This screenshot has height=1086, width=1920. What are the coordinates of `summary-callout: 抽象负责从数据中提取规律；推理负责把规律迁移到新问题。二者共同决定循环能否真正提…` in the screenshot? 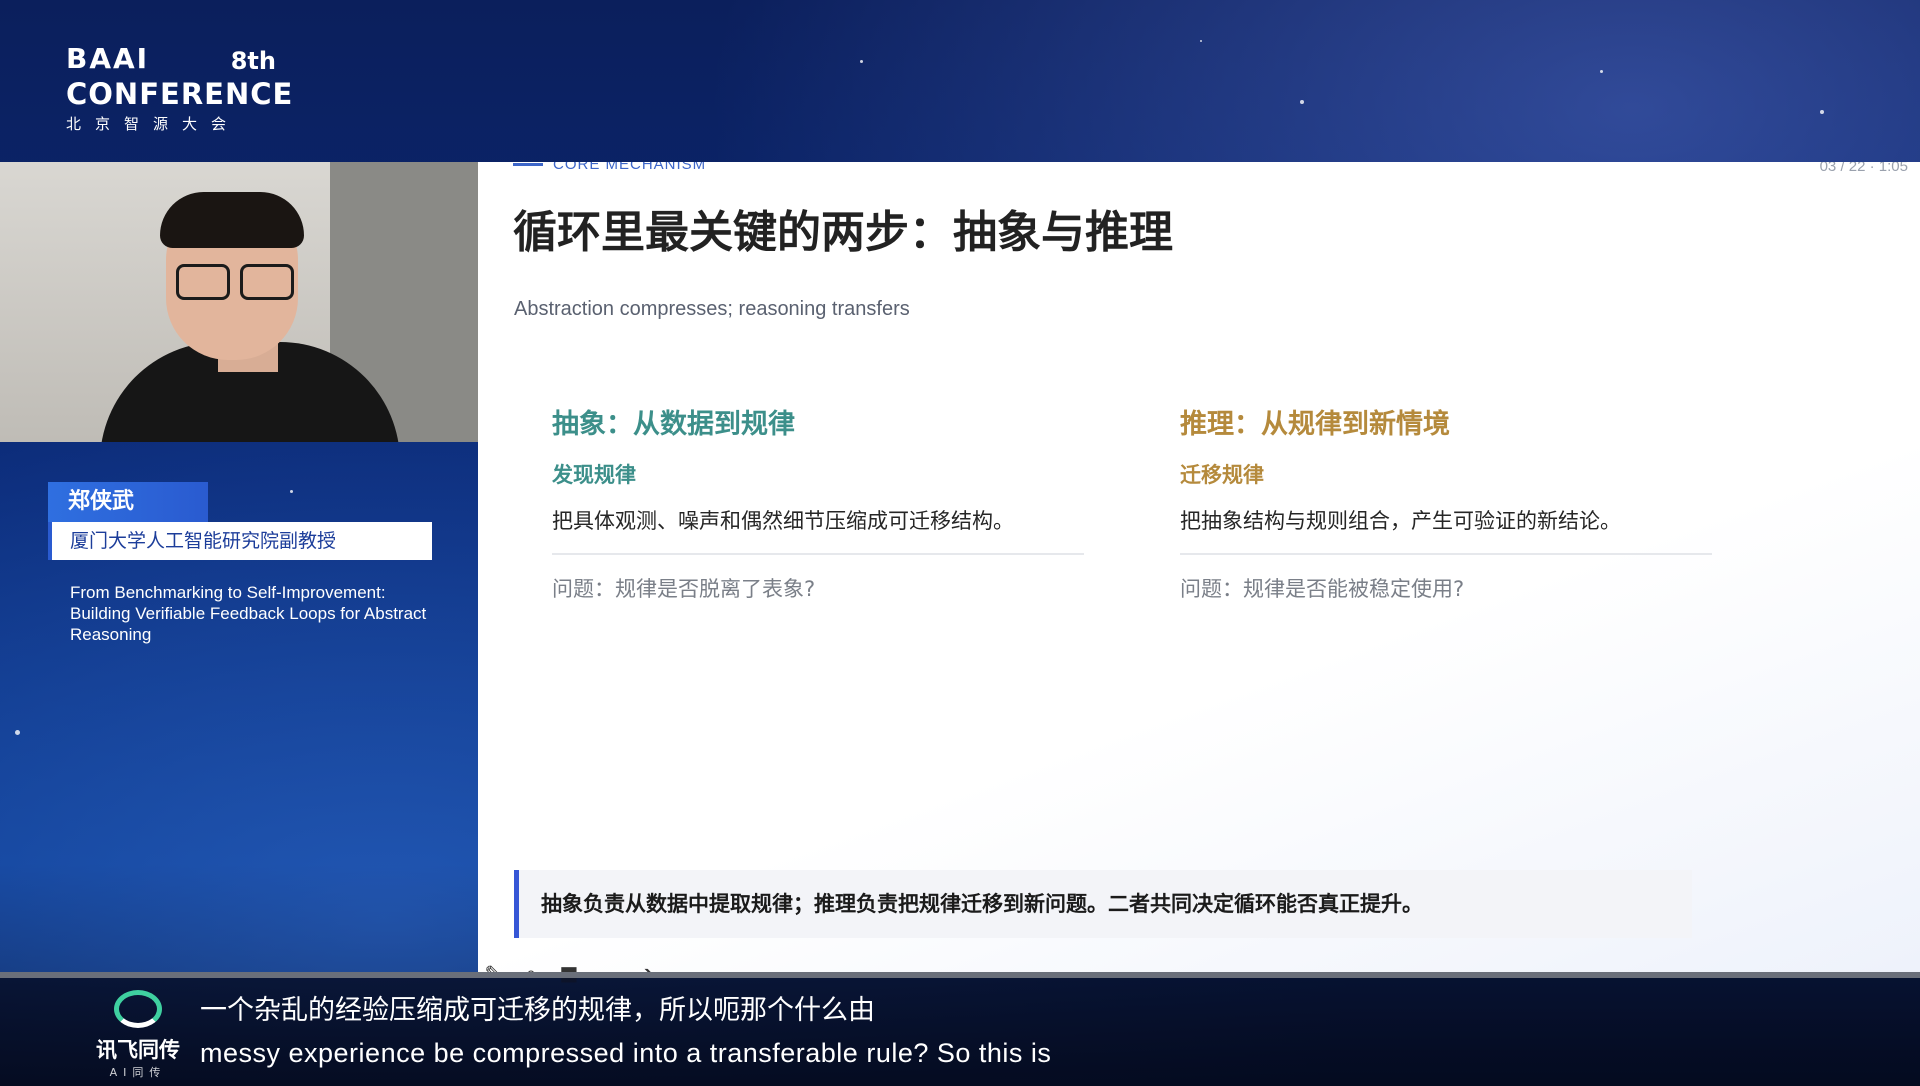 It's located at (1103, 904).